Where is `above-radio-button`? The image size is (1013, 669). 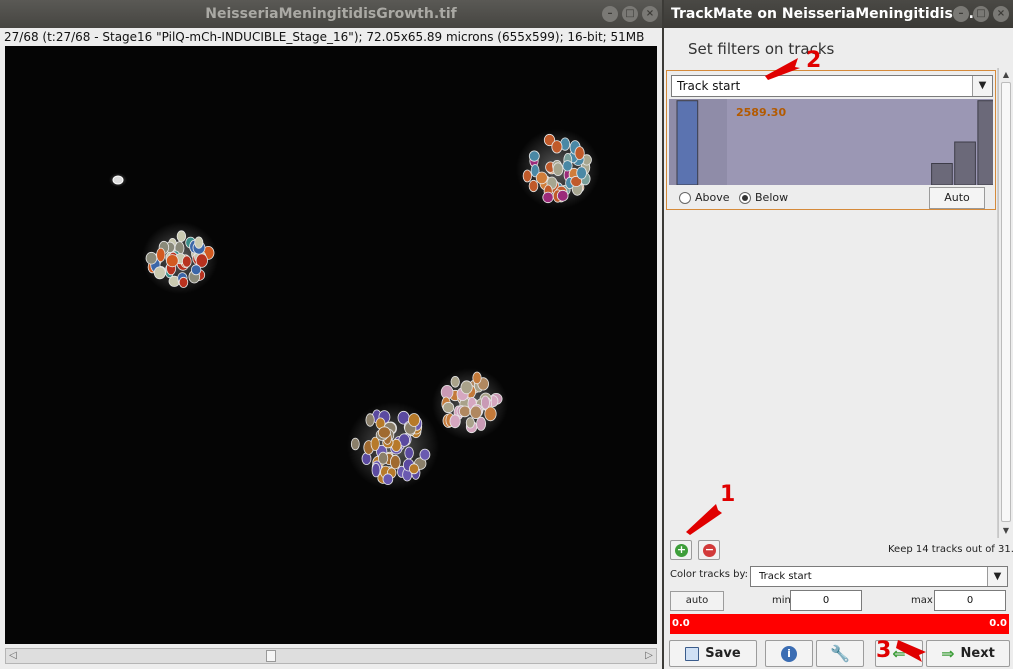
above-radio-button is located at coordinates (685, 197).